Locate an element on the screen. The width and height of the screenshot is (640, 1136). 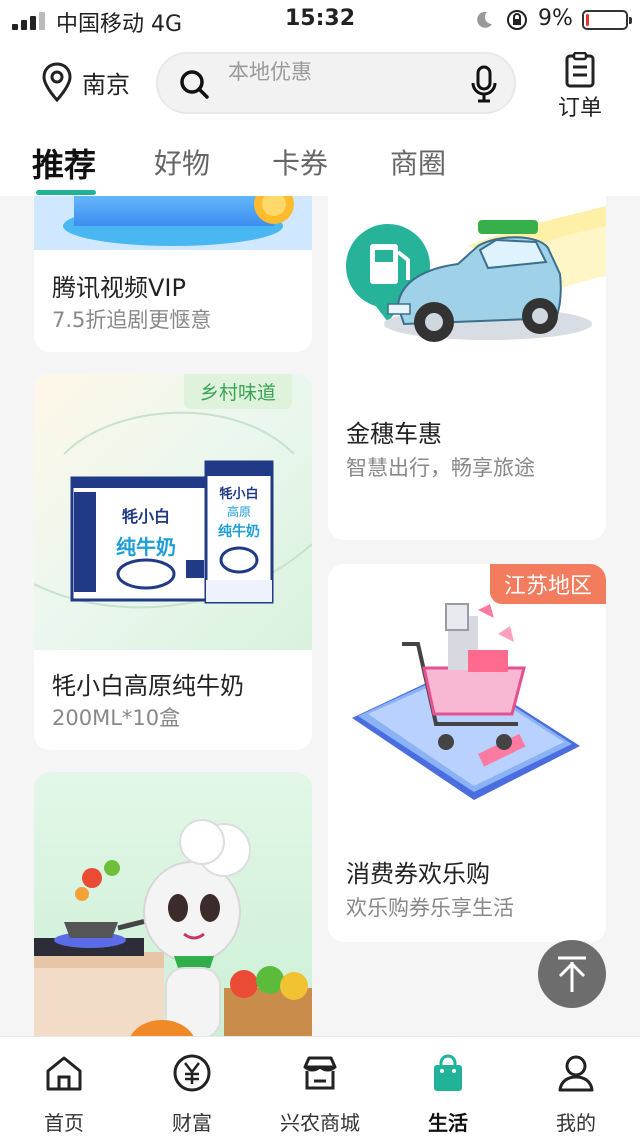
tab-goods: 好物 is located at coordinates (182, 162).